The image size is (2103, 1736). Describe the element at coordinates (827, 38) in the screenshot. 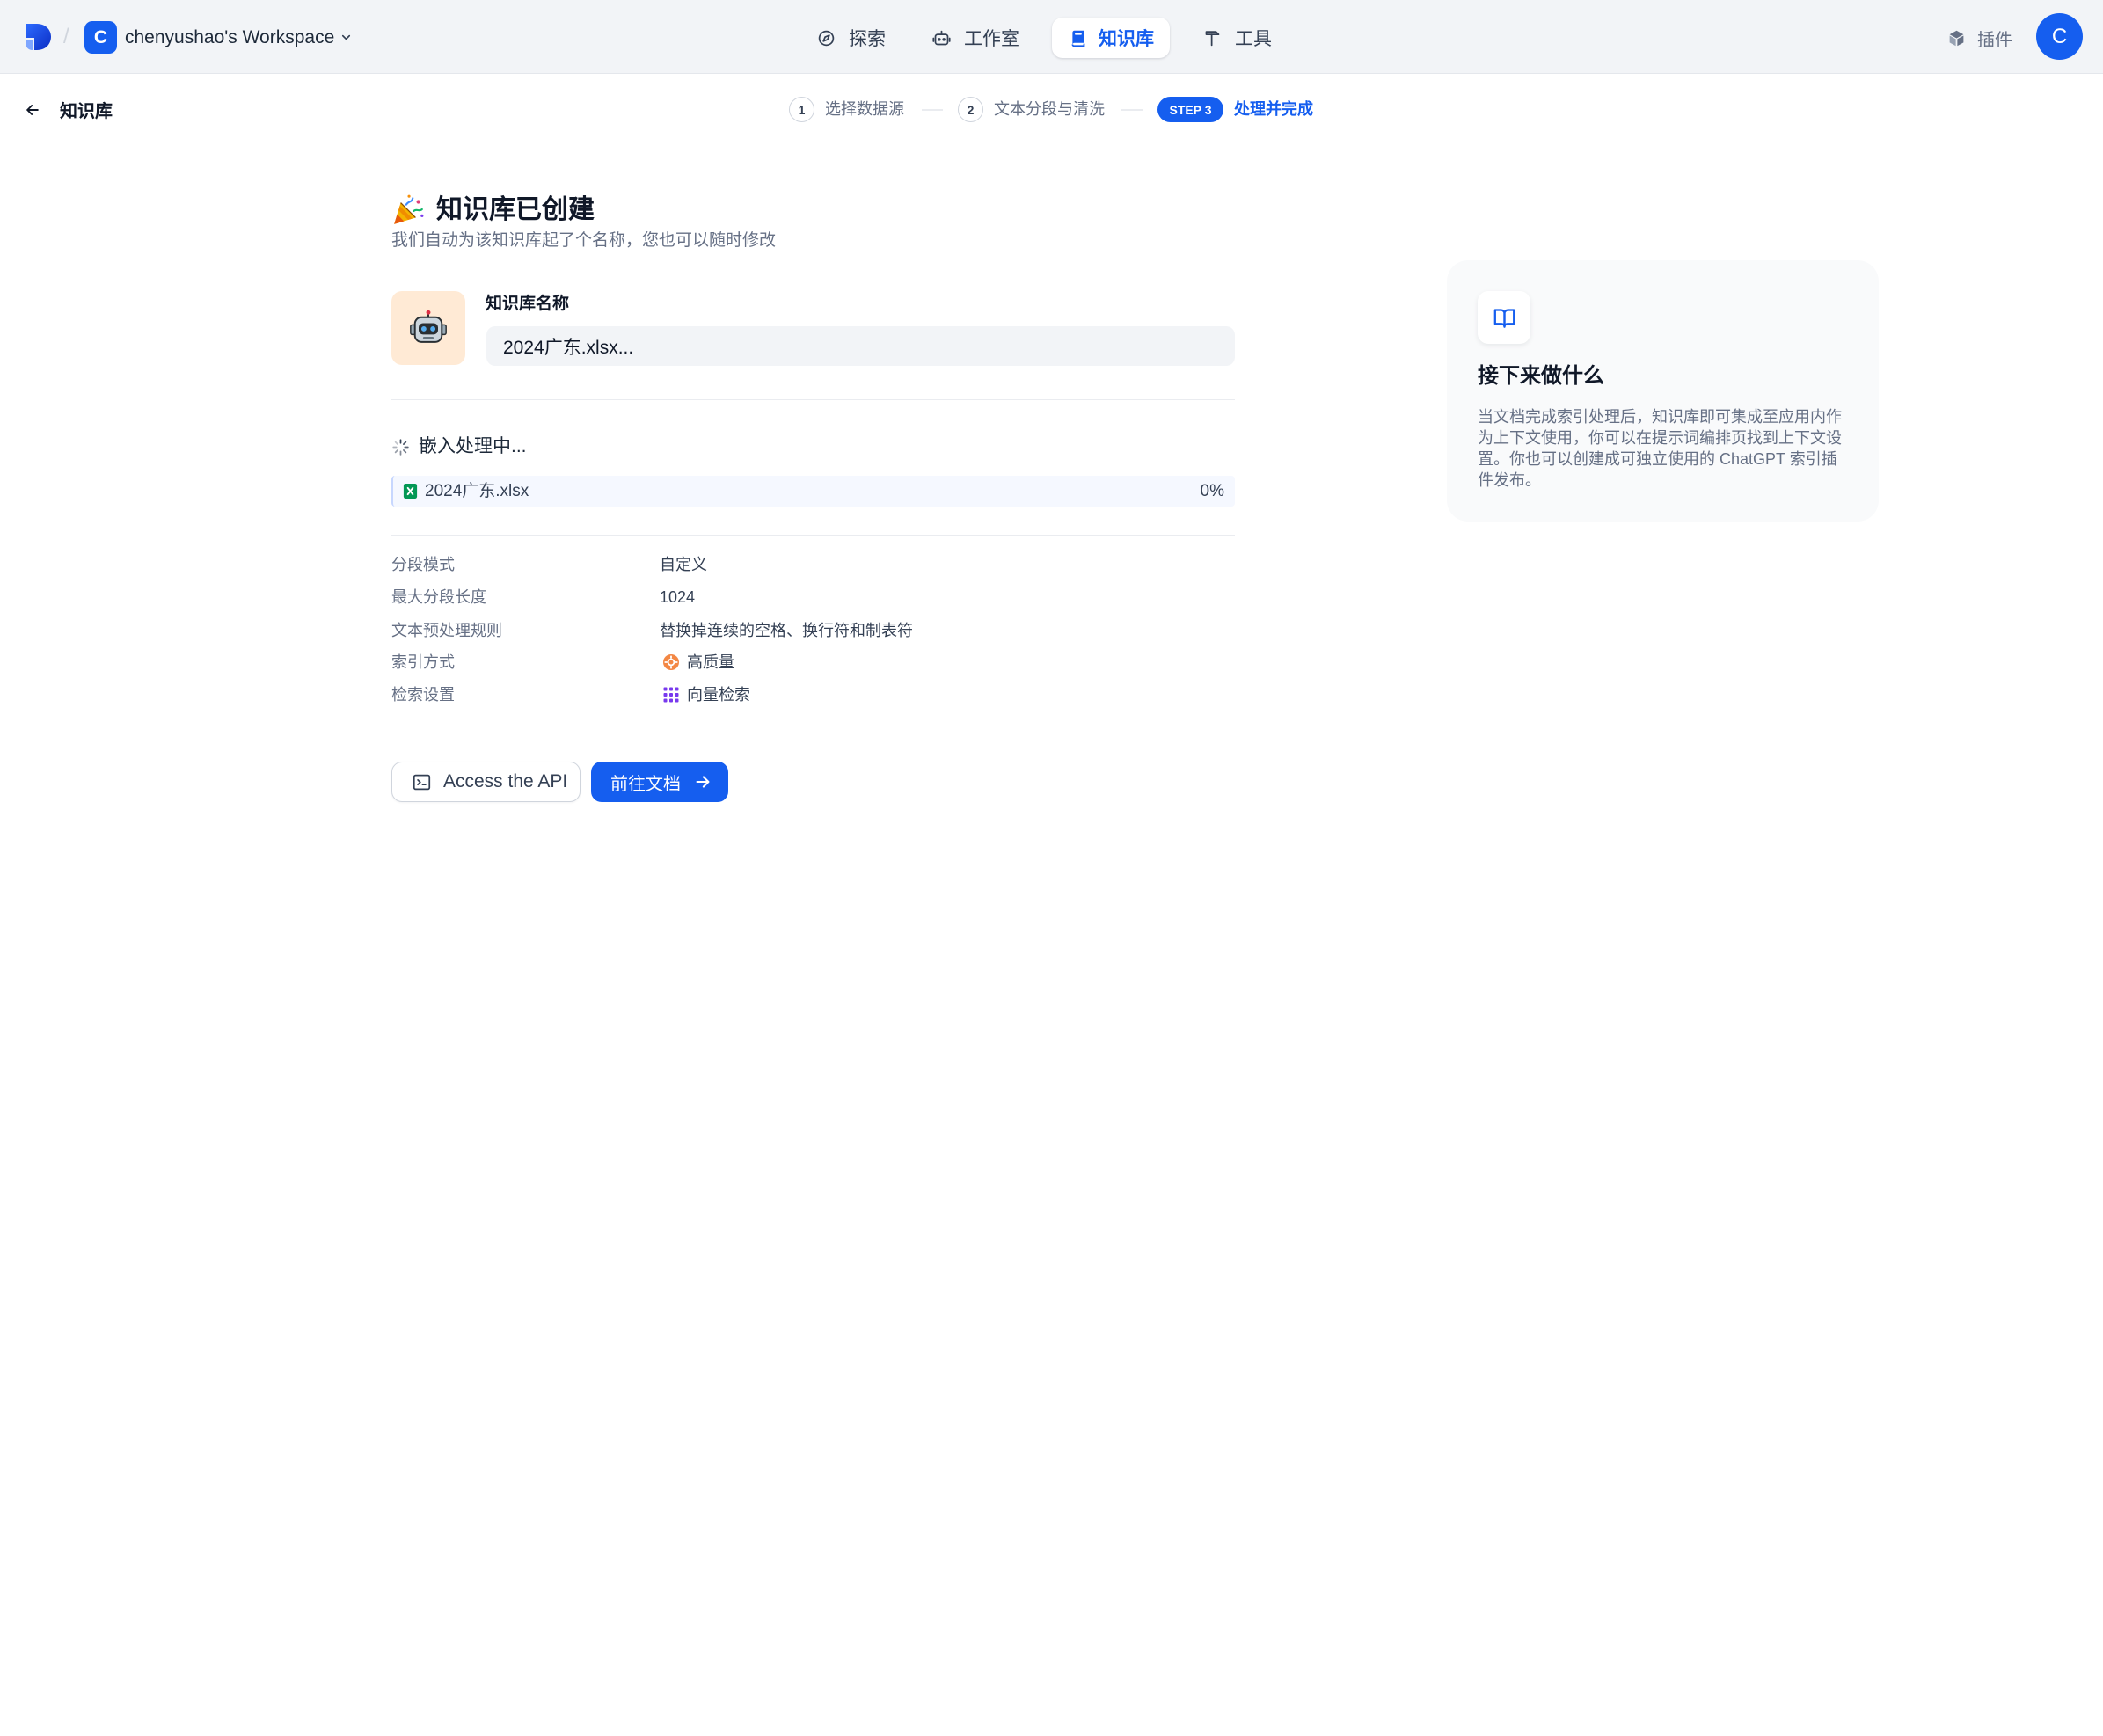

I see `compass-icon` at that location.